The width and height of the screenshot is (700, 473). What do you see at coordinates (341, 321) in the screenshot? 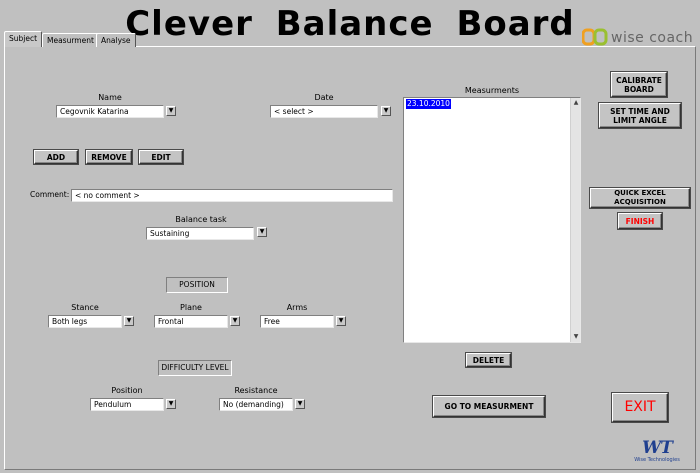
I see `arms-dropdown-arrow-icon: ▼` at bounding box center [341, 321].